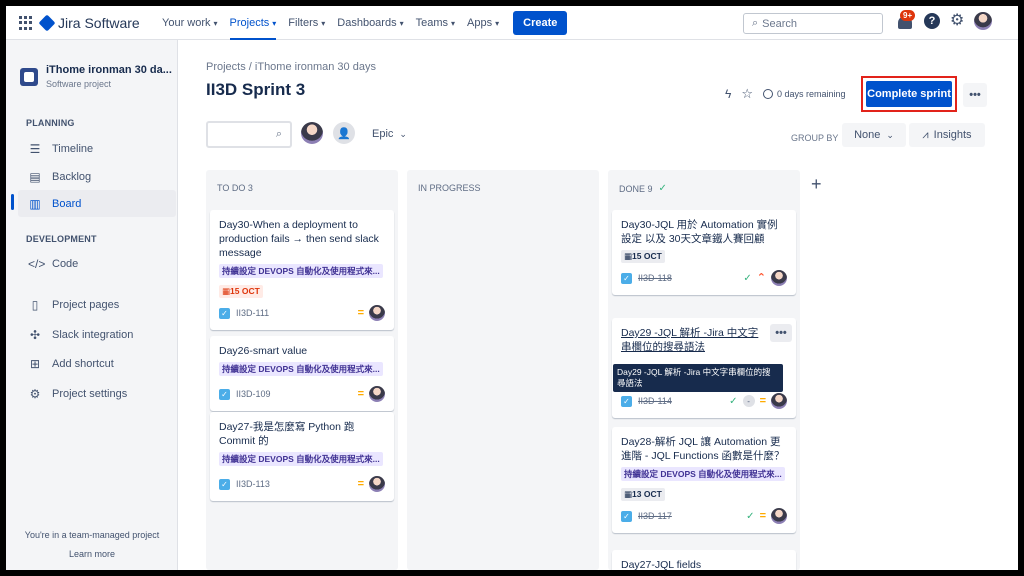 Image resolution: width=1024 pixels, height=576 pixels. I want to click on complete-sprint-highlight: Complete sprint, so click(909, 94).